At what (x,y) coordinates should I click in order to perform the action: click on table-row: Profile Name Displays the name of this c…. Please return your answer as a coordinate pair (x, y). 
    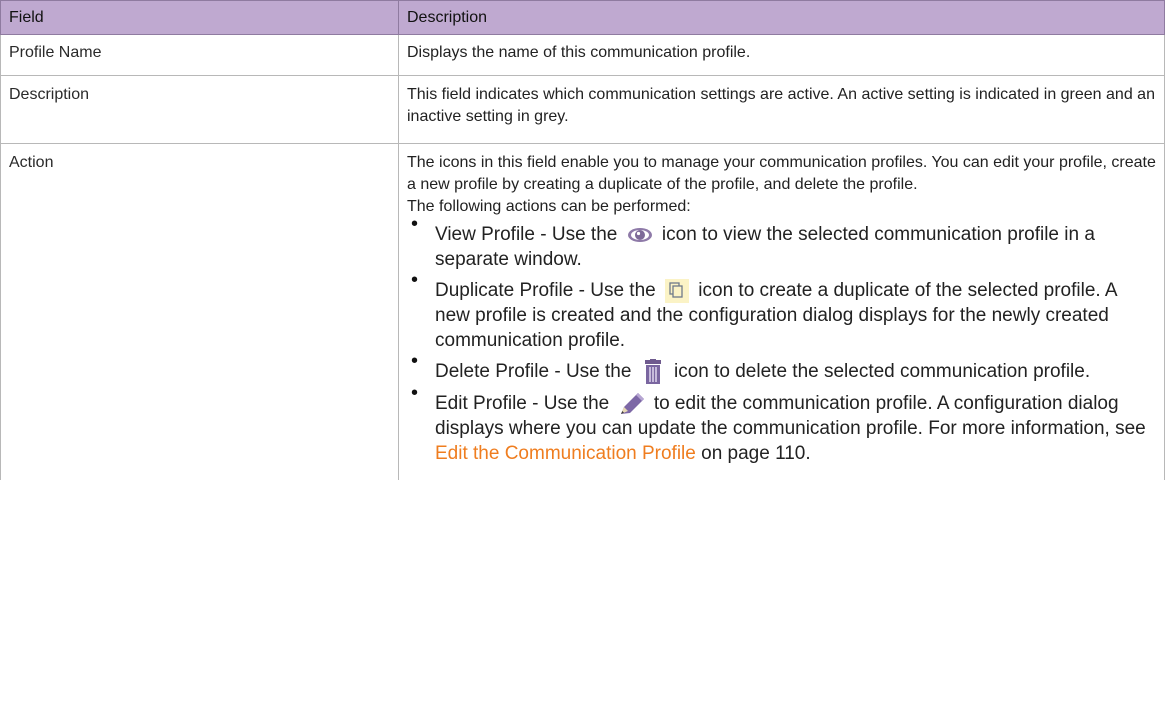
    Looking at the image, I should click on (582, 55).